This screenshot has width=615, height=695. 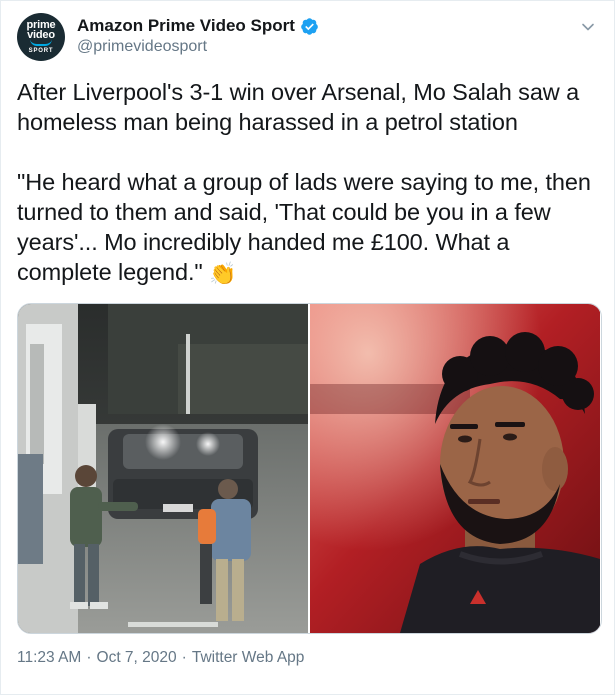 I want to click on clapping-hands-icon: 👏, so click(x=223, y=273).